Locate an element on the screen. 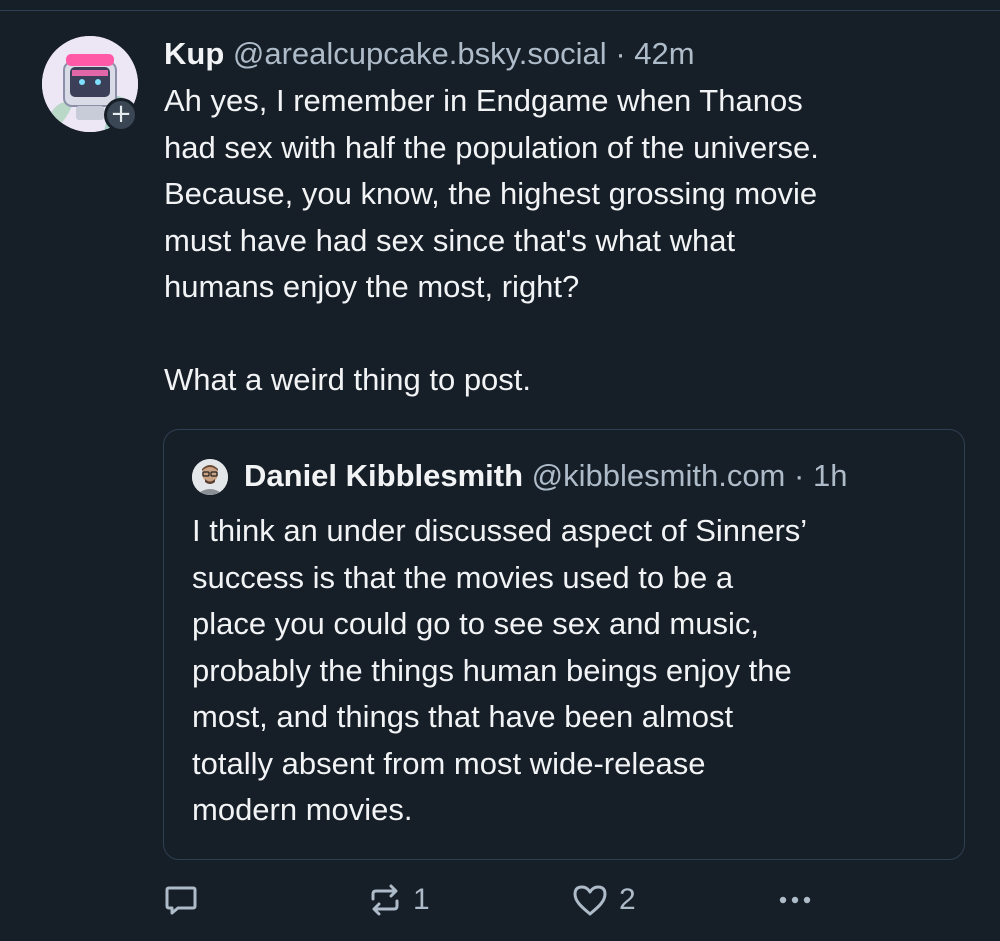  author-handle: @arealcupcake.bsky.social is located at coordinates (420, 53).